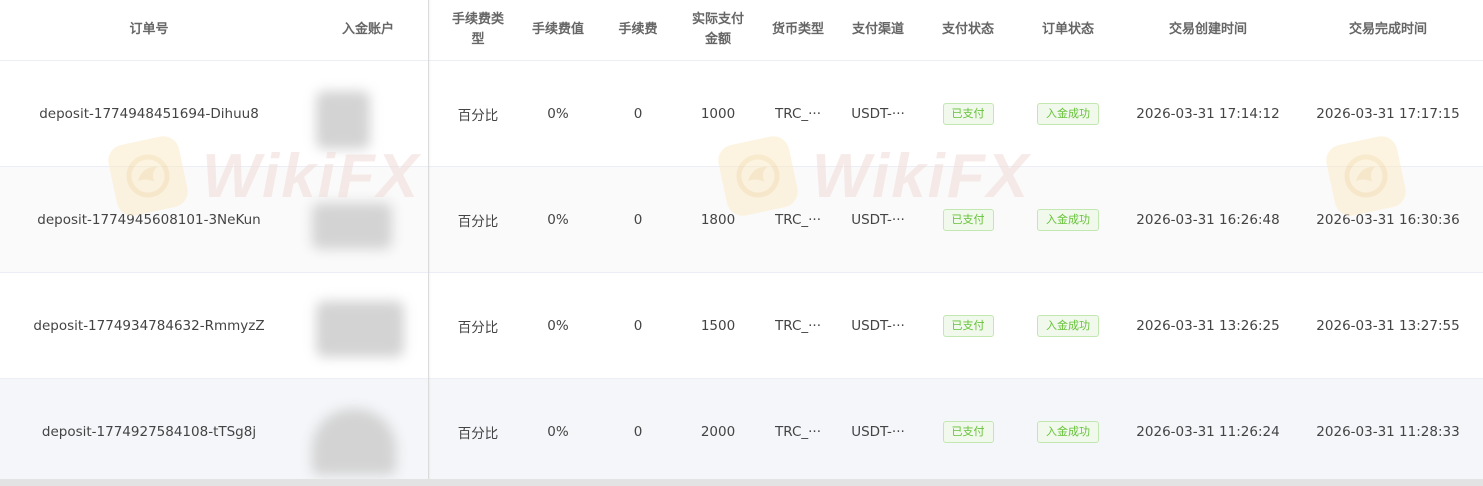 This screenshot has width=1483, height=486. What do you see at coordinates (1388, 325) in the screenshot?
I see `completed-at: 2026-03-31 13:27:55` at bounding box center [1388, 325].